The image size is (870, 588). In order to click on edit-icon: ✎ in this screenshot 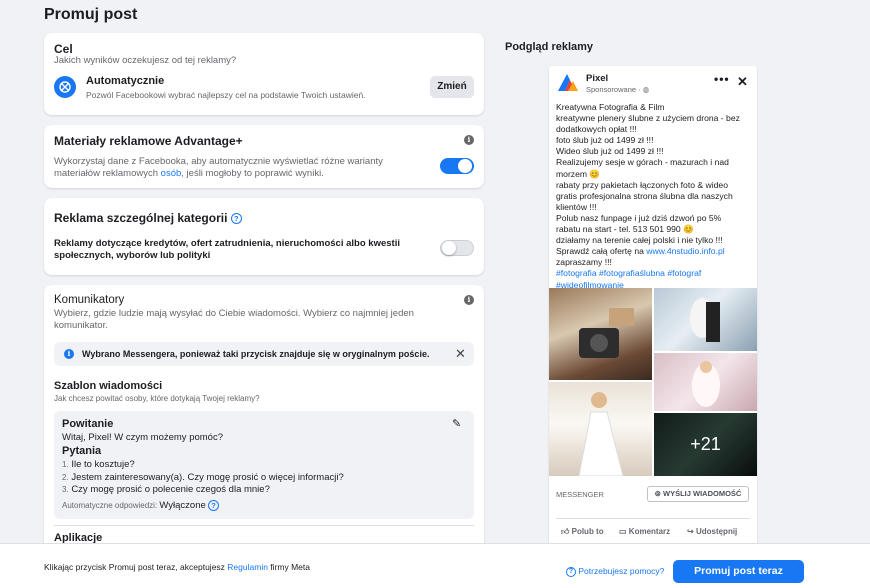, I will do `click(456, 423)`.